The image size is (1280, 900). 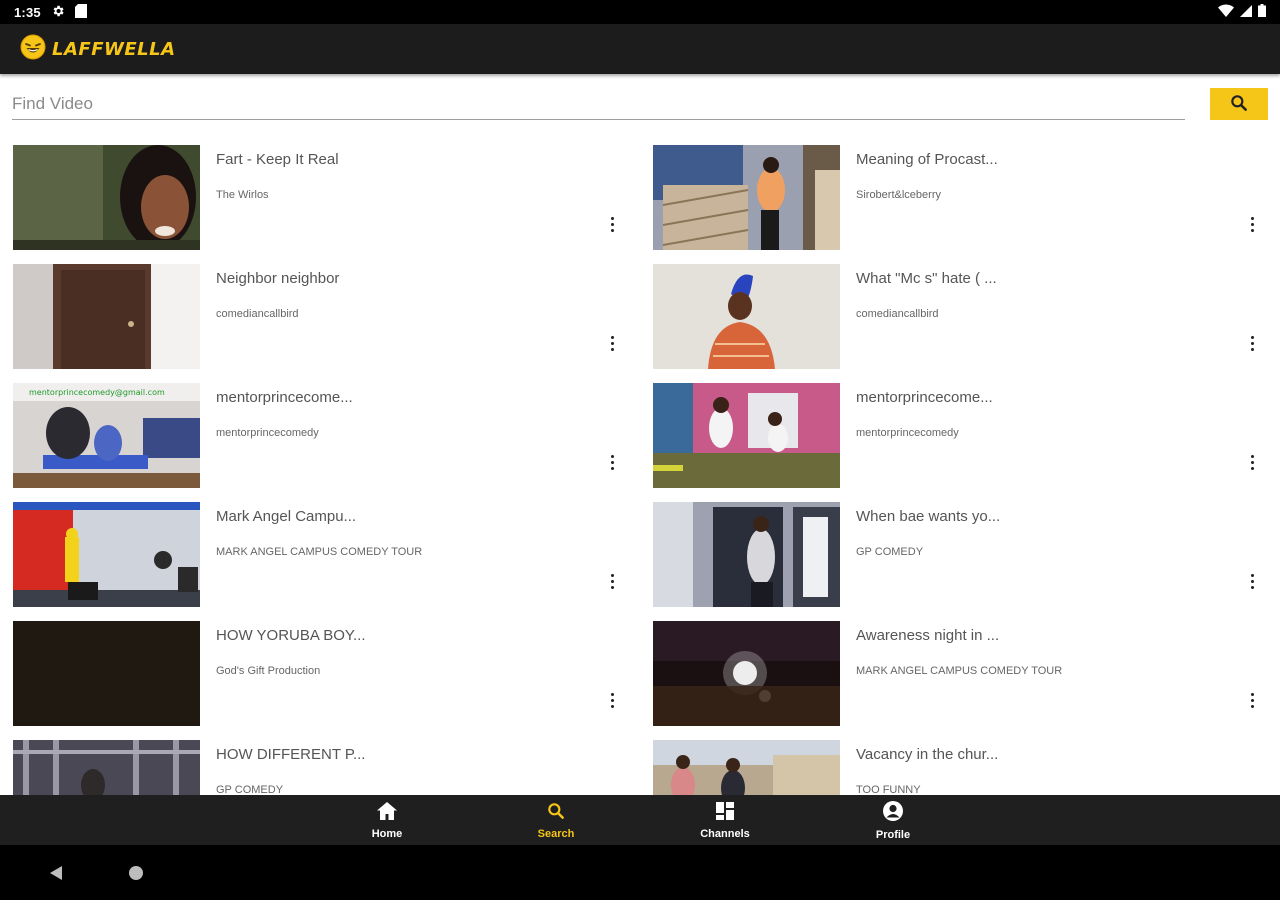 I want to click on video-card: Vacancy in the chur... TOO FUNNY, so click(x=966, y=767).